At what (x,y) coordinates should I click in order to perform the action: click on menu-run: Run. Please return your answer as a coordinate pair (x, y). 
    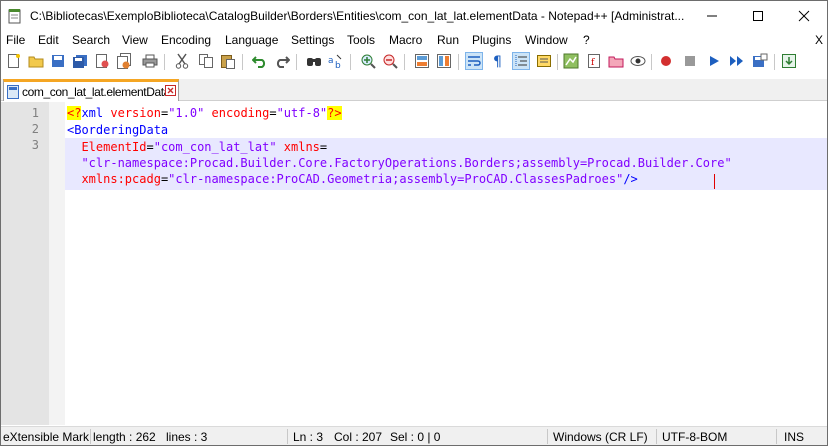
    Looking at the image, I should click on (448, 40).